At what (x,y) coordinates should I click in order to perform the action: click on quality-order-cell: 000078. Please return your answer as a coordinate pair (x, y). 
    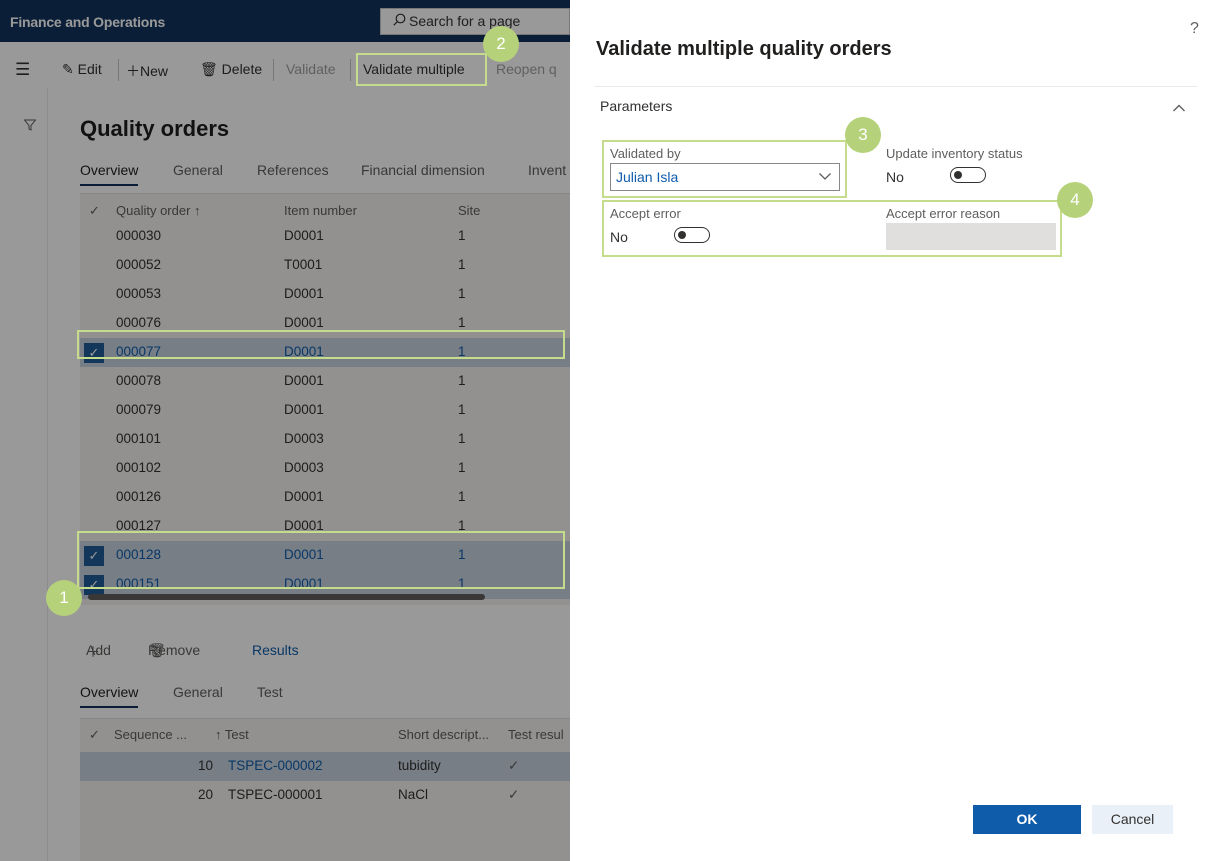
    Looking at the image, I should click on (139, 380).